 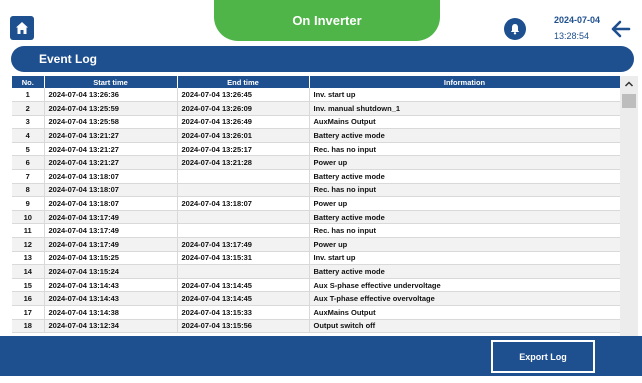 I want to click on home-icon, so click(x=22, y=28).